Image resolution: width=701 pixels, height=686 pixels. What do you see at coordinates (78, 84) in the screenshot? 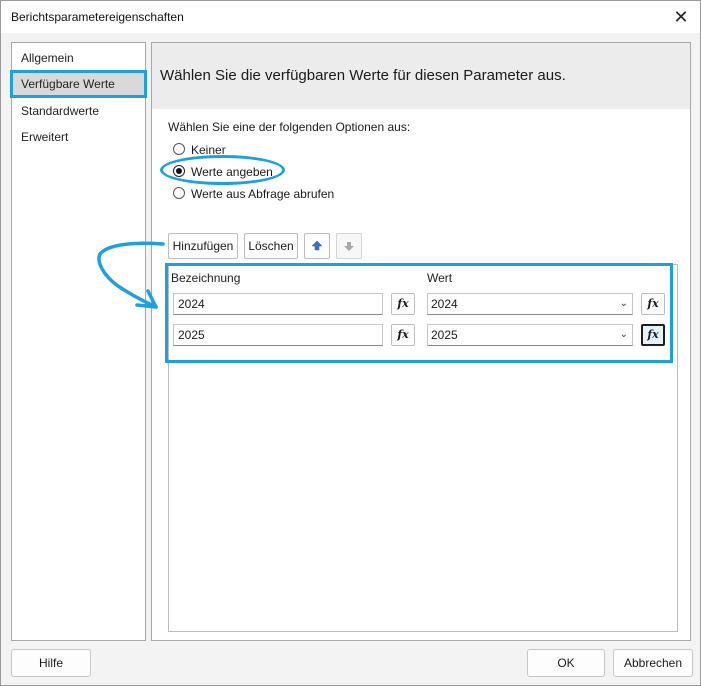
I see `sidebar-item-verfuegbare-werte: Verfügbare Werte` at bounding box center [78, 84].